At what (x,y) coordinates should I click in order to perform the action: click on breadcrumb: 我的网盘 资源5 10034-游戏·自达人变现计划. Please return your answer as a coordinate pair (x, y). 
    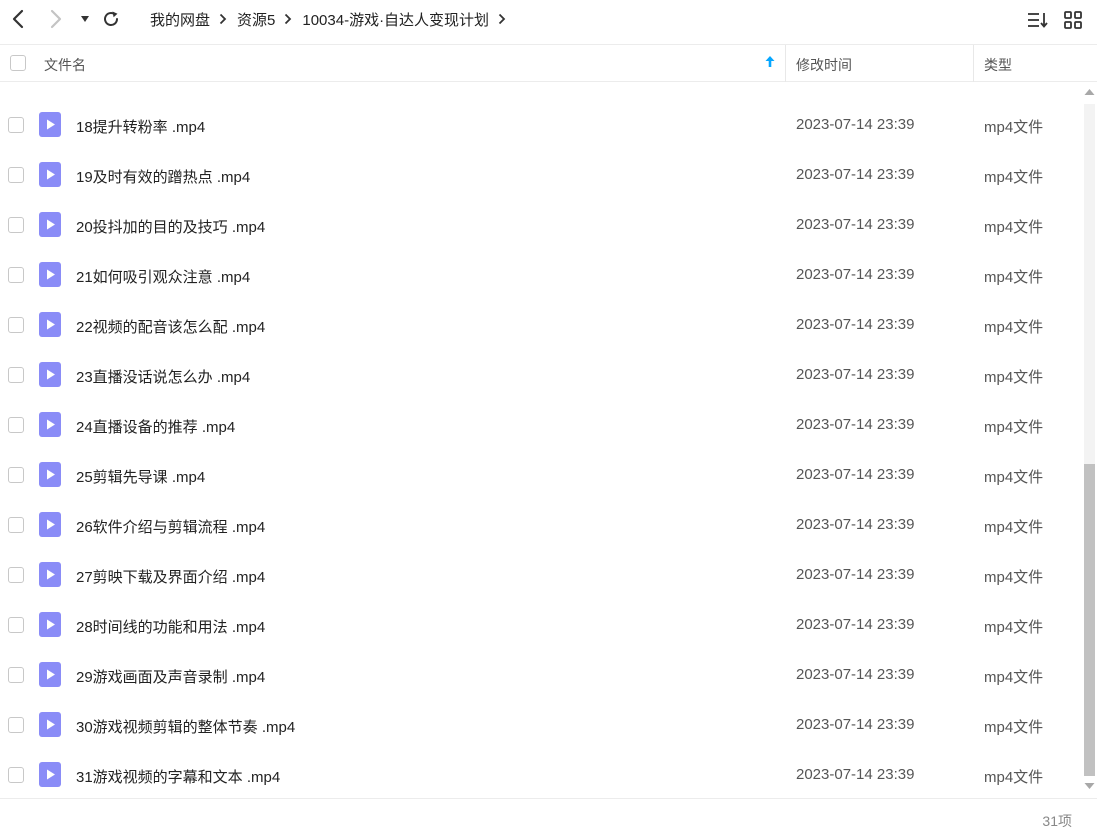
    Looking at the image, I should click on (333, 19).